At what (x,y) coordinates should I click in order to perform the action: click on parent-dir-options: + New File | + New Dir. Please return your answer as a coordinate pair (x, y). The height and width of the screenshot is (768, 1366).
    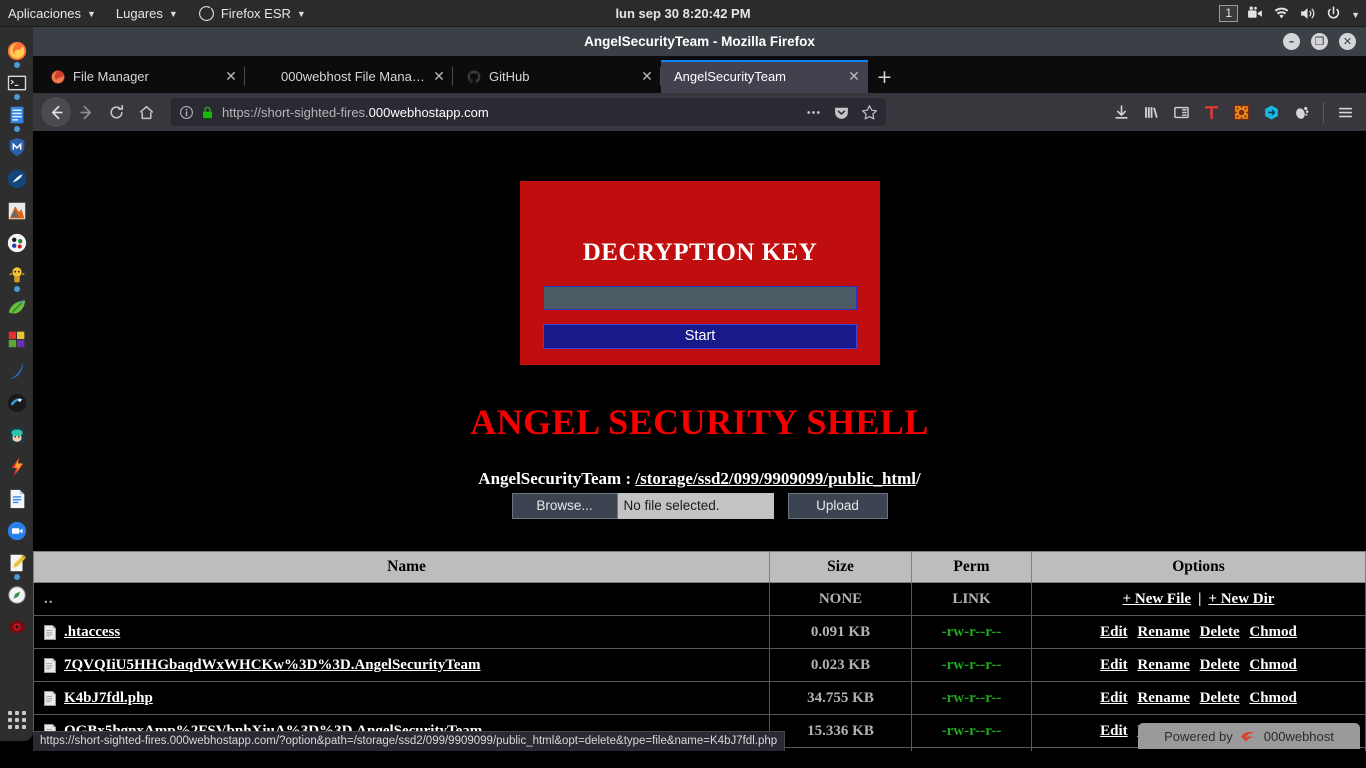
    Looking at the image, I should click on (1198, 599).